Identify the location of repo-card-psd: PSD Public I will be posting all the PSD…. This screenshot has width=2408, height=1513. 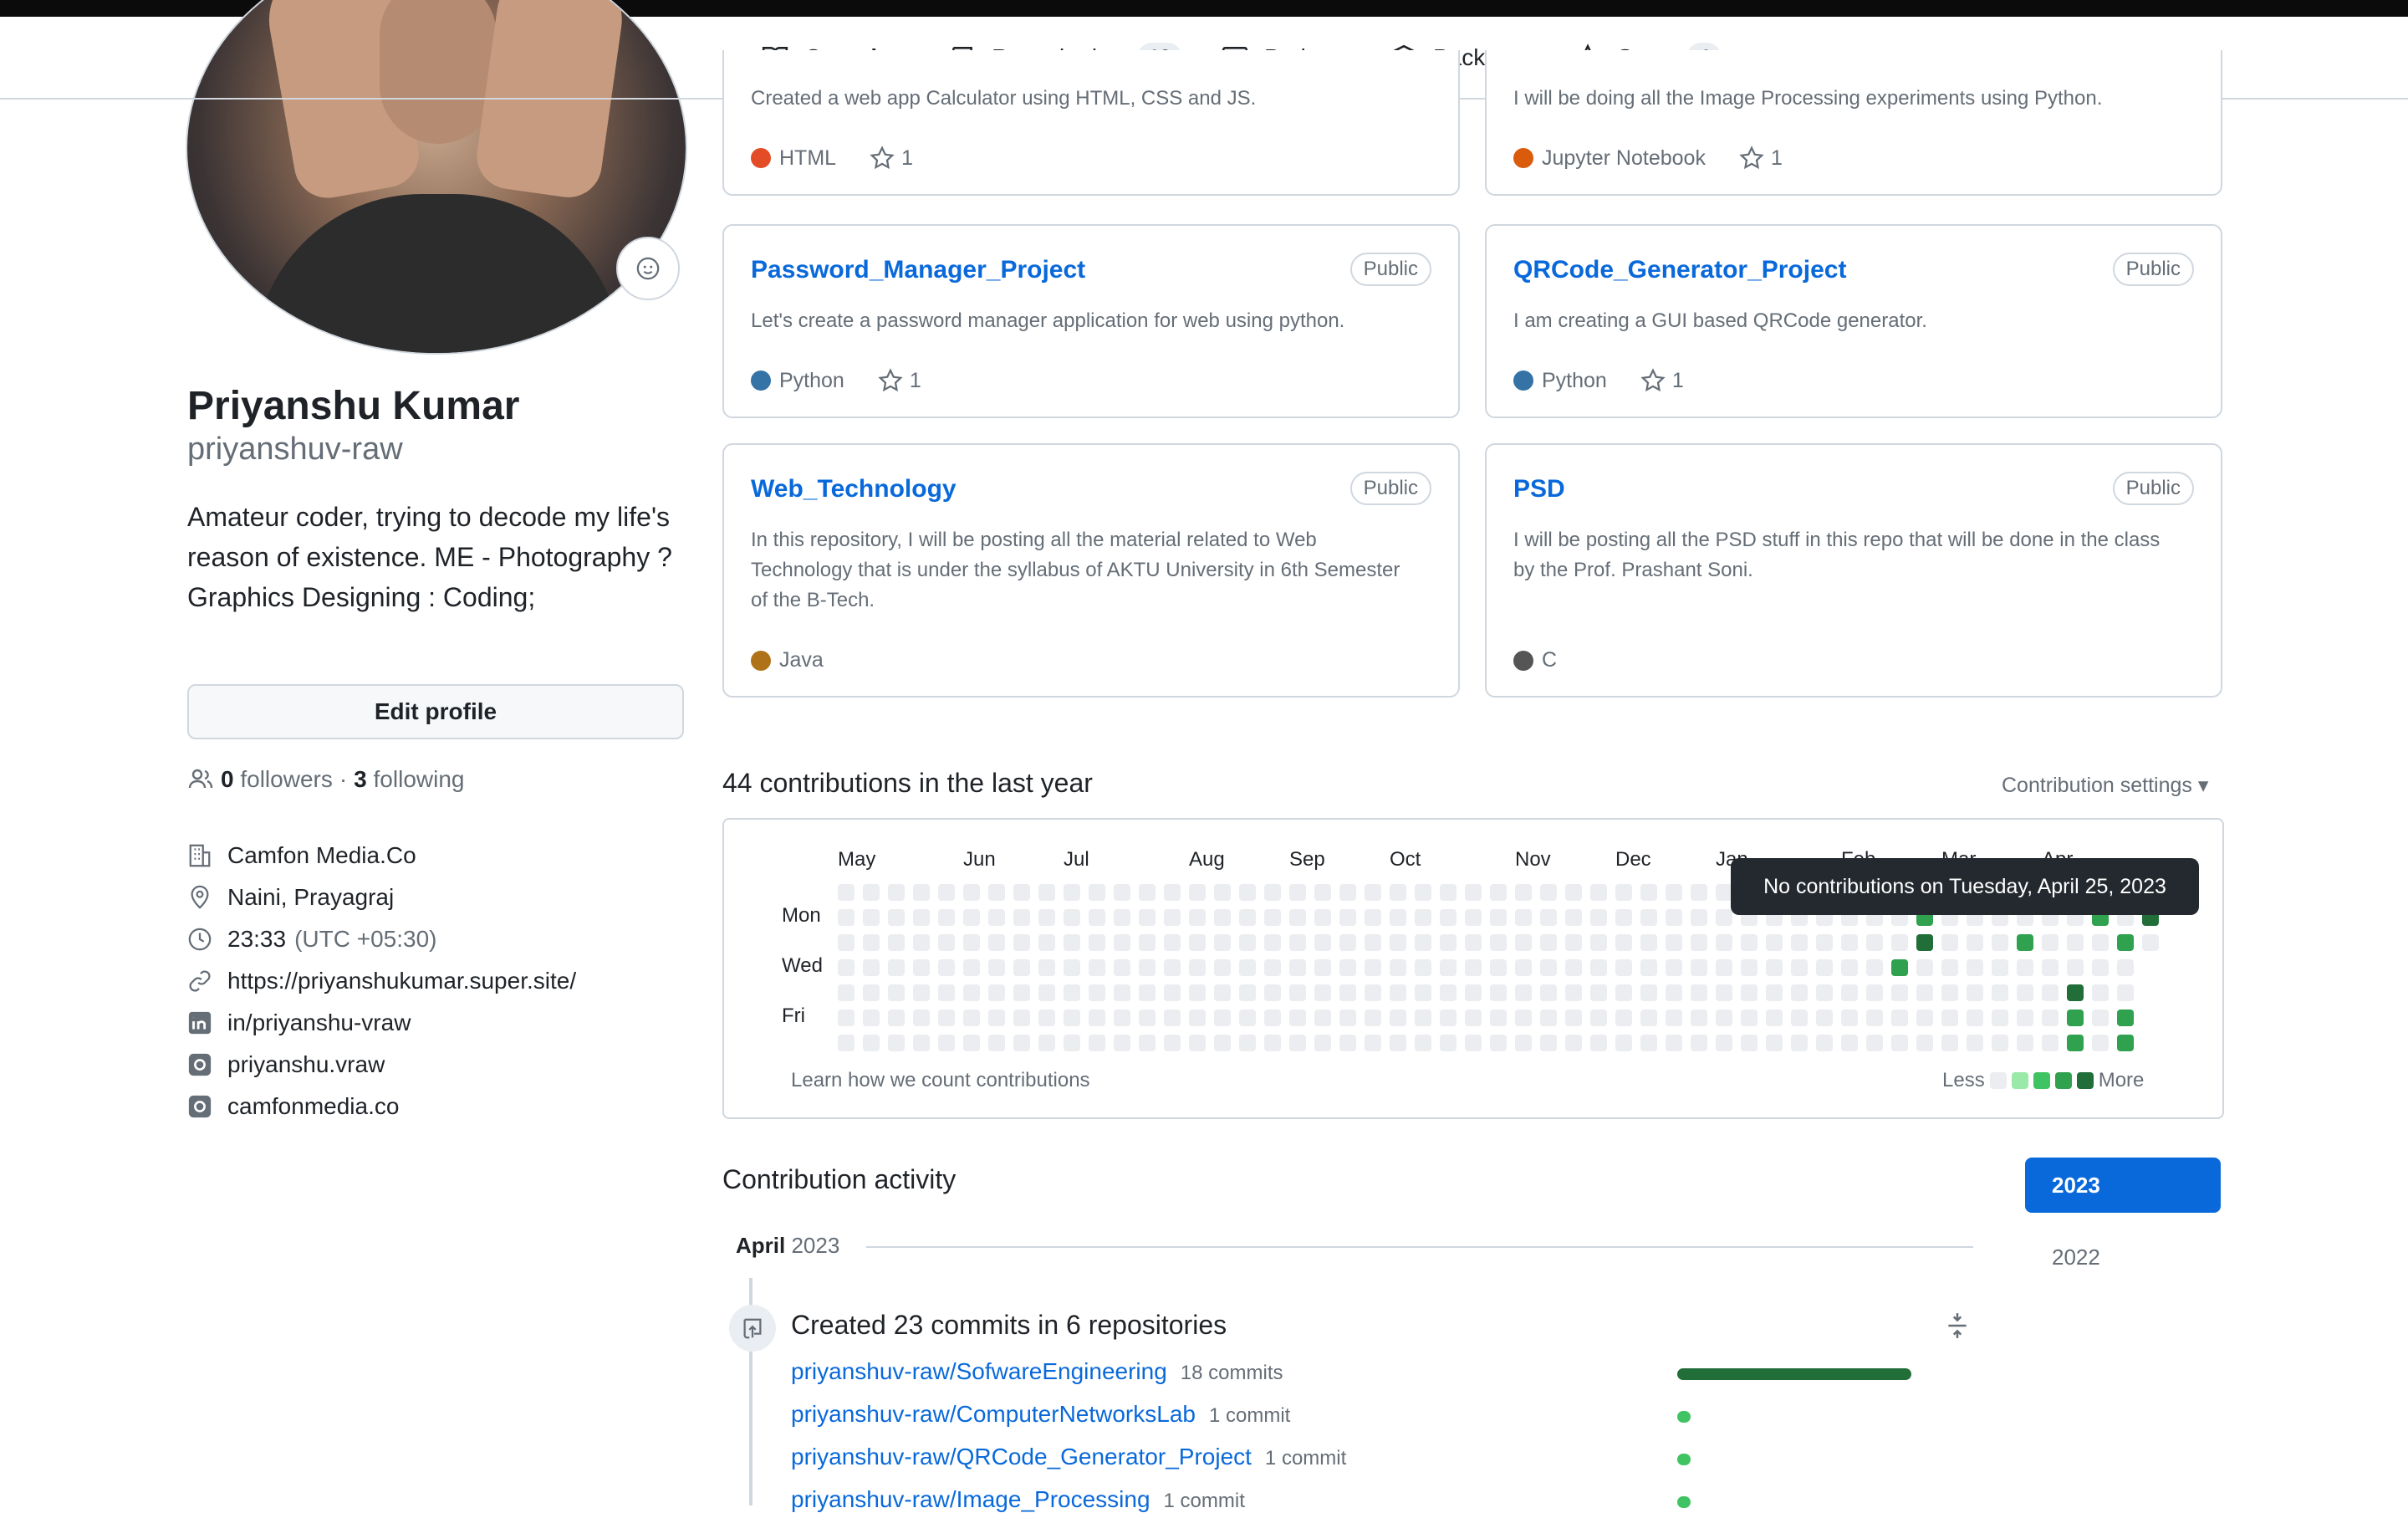
(1854, 570).